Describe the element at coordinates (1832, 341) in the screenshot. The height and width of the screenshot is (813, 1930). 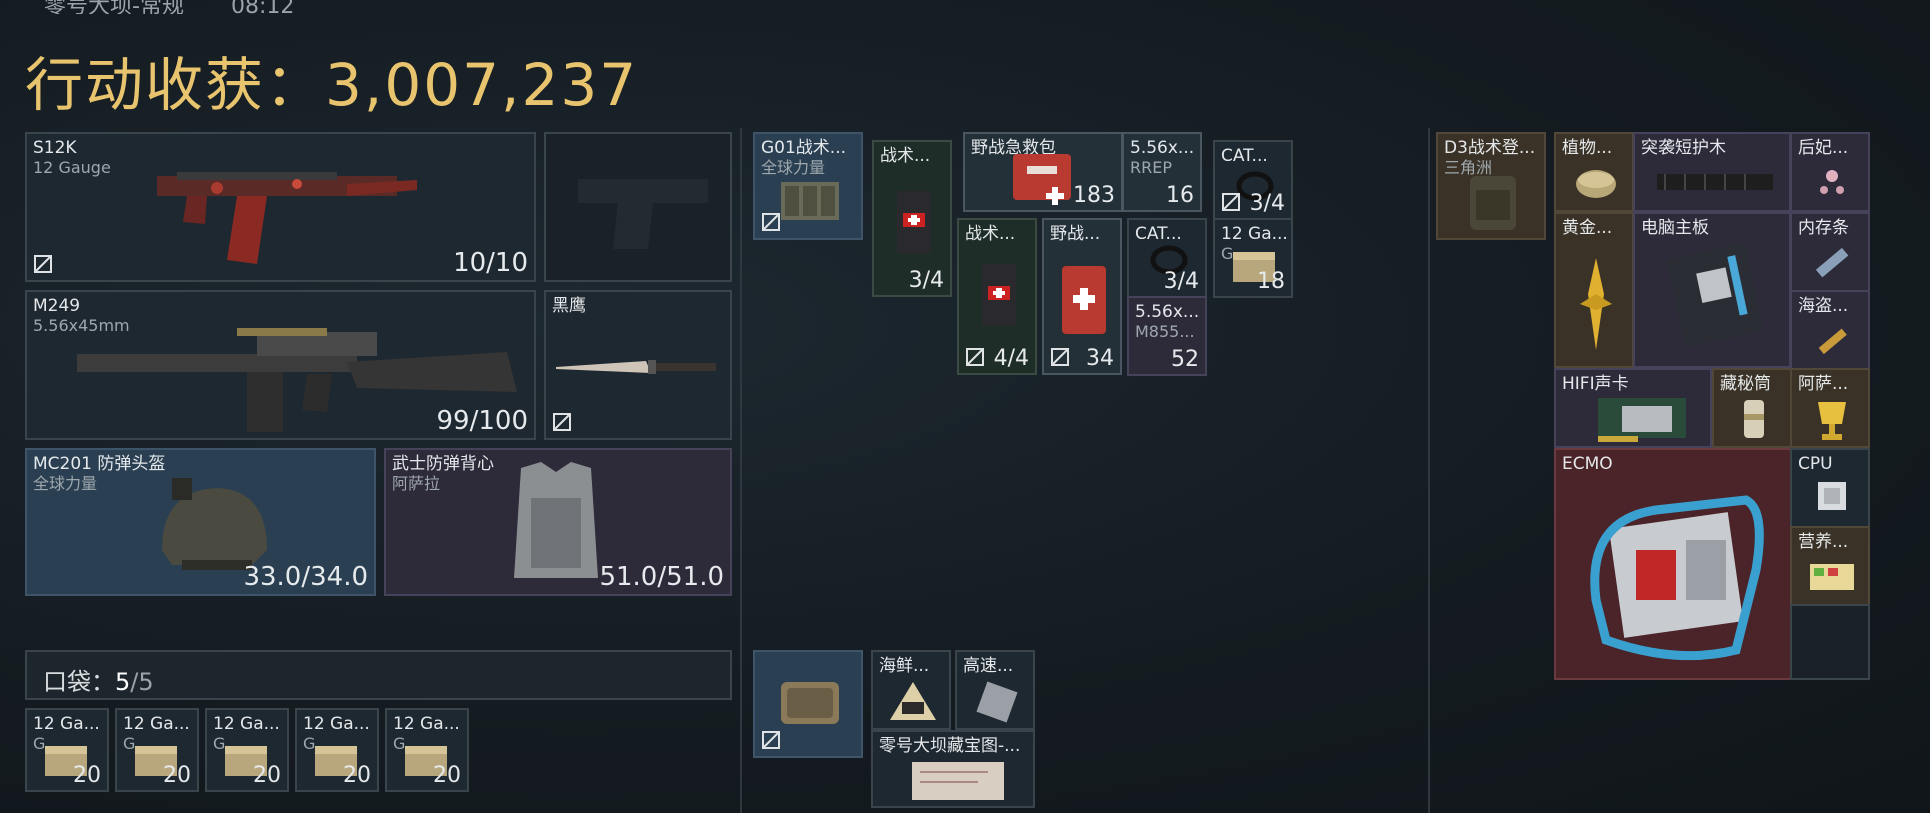
I see `pirate-item-icon` at that location.